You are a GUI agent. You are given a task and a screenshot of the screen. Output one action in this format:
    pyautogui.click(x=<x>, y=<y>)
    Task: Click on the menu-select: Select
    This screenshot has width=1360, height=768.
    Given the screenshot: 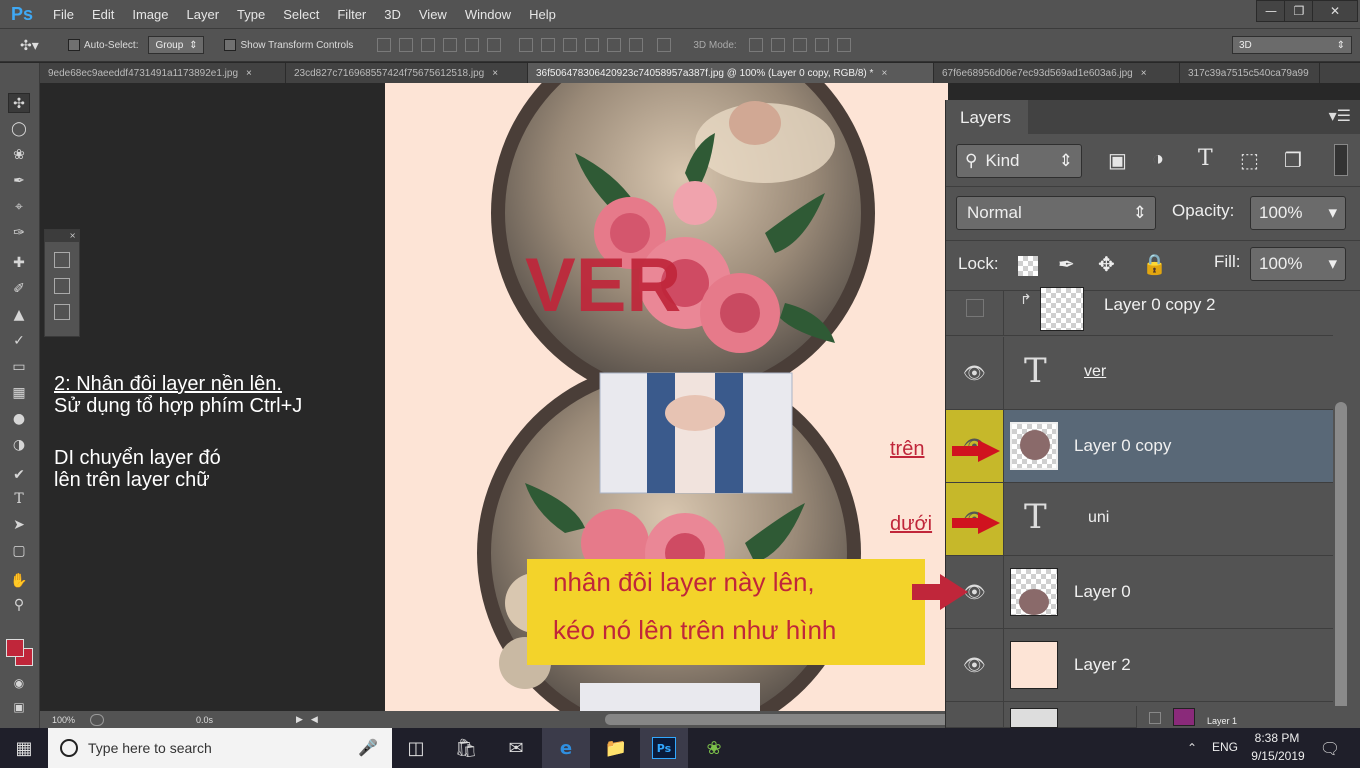 What is the action you would take?
    pyautogui.click(x=301, y=14)
    